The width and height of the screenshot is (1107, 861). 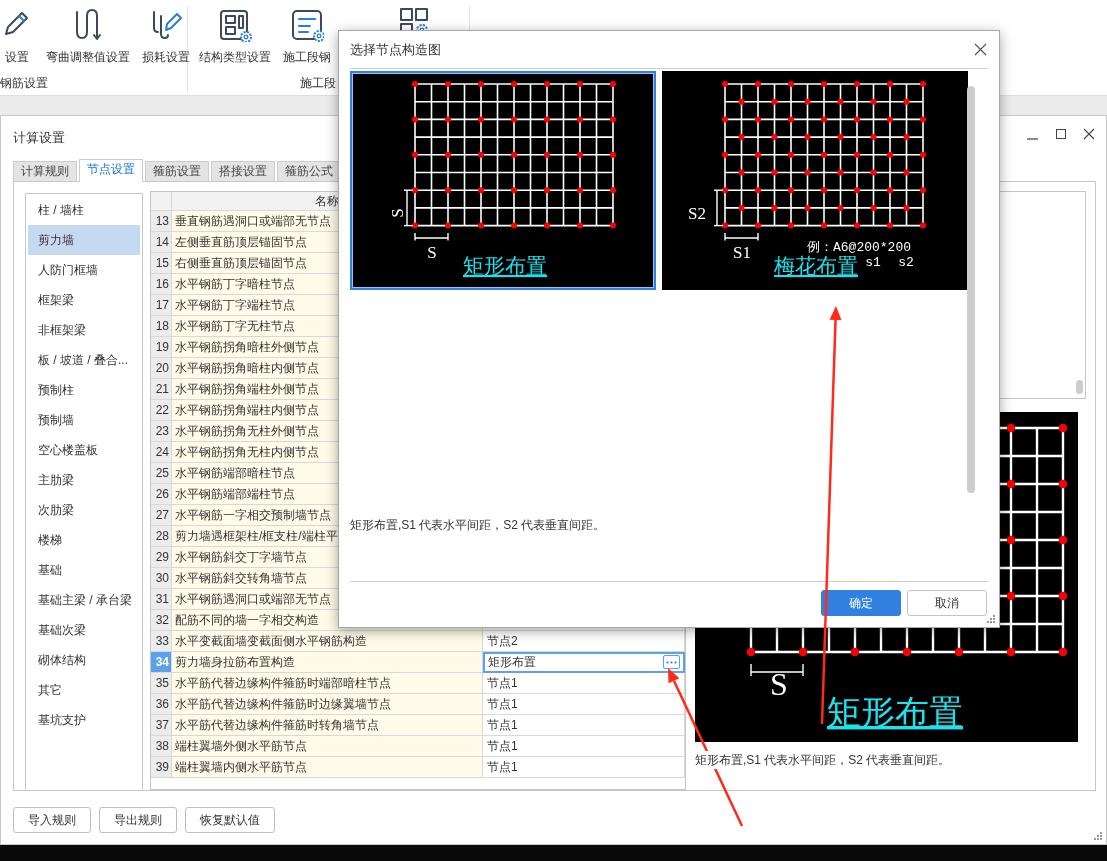 I want to click on rule-button: 导出规则, so click(x=138, y=820).